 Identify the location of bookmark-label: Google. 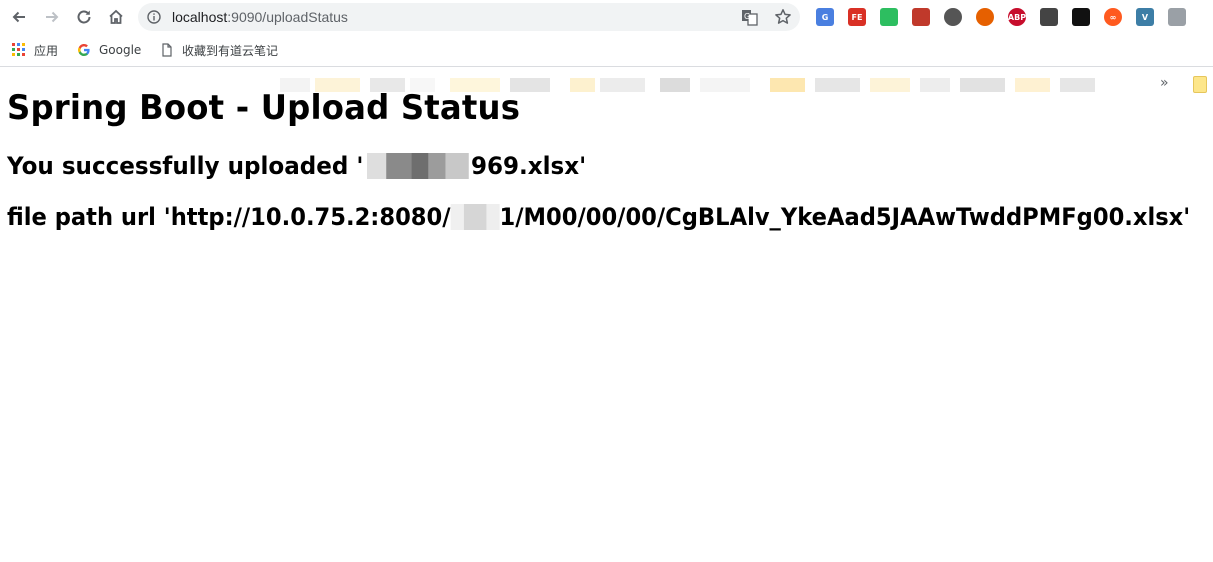
(120, 50).